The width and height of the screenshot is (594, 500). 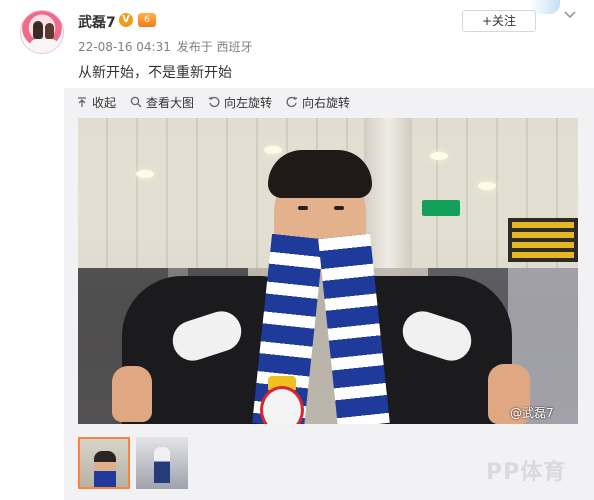 I want to click on hair, so click(x=320, y=174).